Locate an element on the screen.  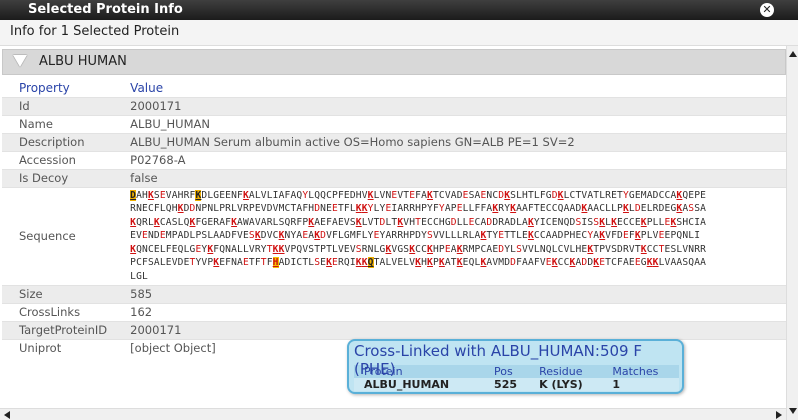
tooltip-header-pos: Pos is located at coordinates (507, 371).